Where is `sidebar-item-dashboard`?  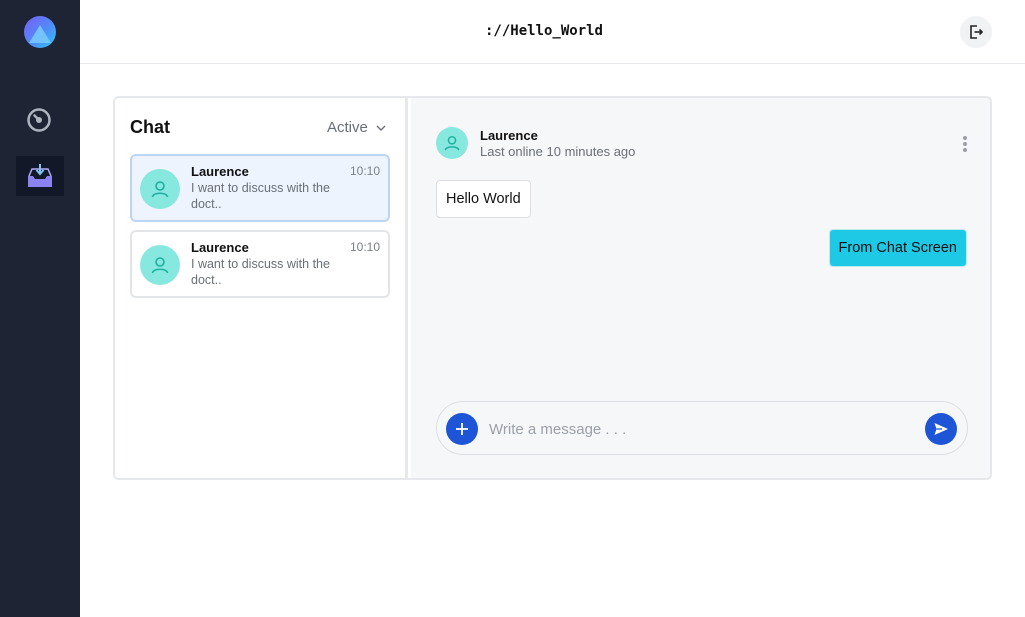 sidebar-item-dashboard is located at coordinates (39, 120).